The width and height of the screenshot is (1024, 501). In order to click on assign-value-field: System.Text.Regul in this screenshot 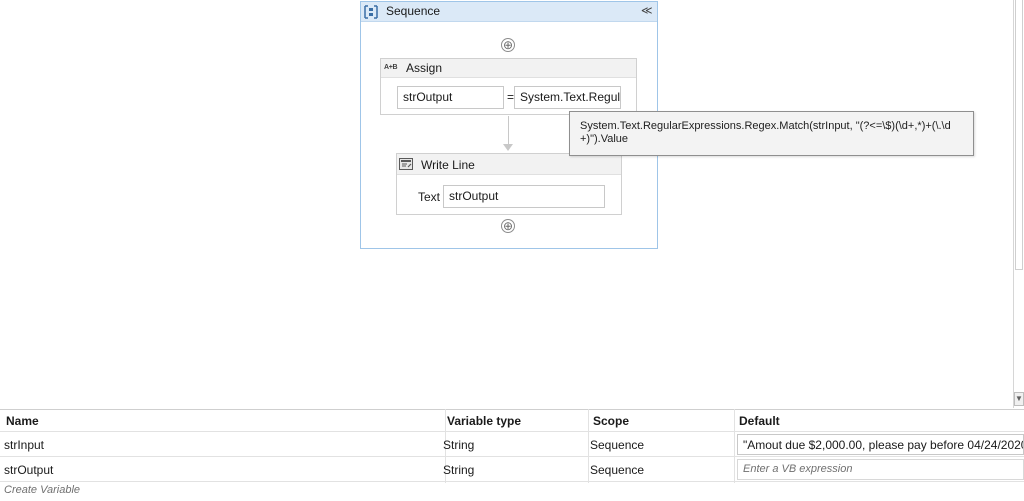, I will do `click(567, 97)`.